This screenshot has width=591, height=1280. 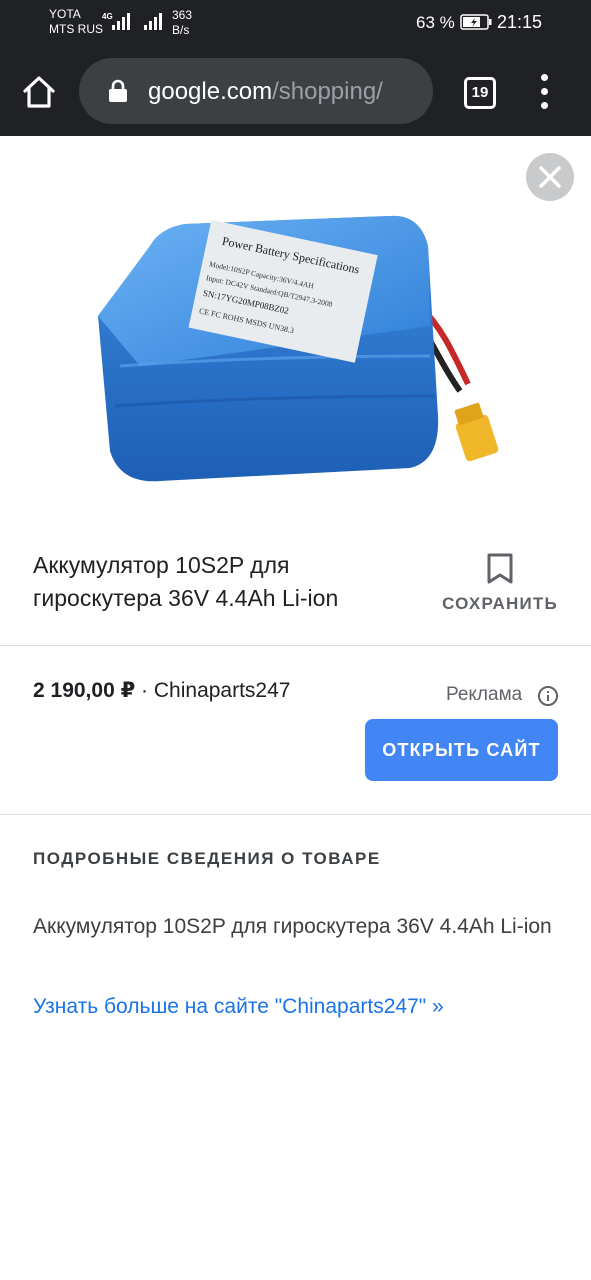 I want to click on browser-toolbar: google.com/shopping/ 19, so click(x=295, y=91).